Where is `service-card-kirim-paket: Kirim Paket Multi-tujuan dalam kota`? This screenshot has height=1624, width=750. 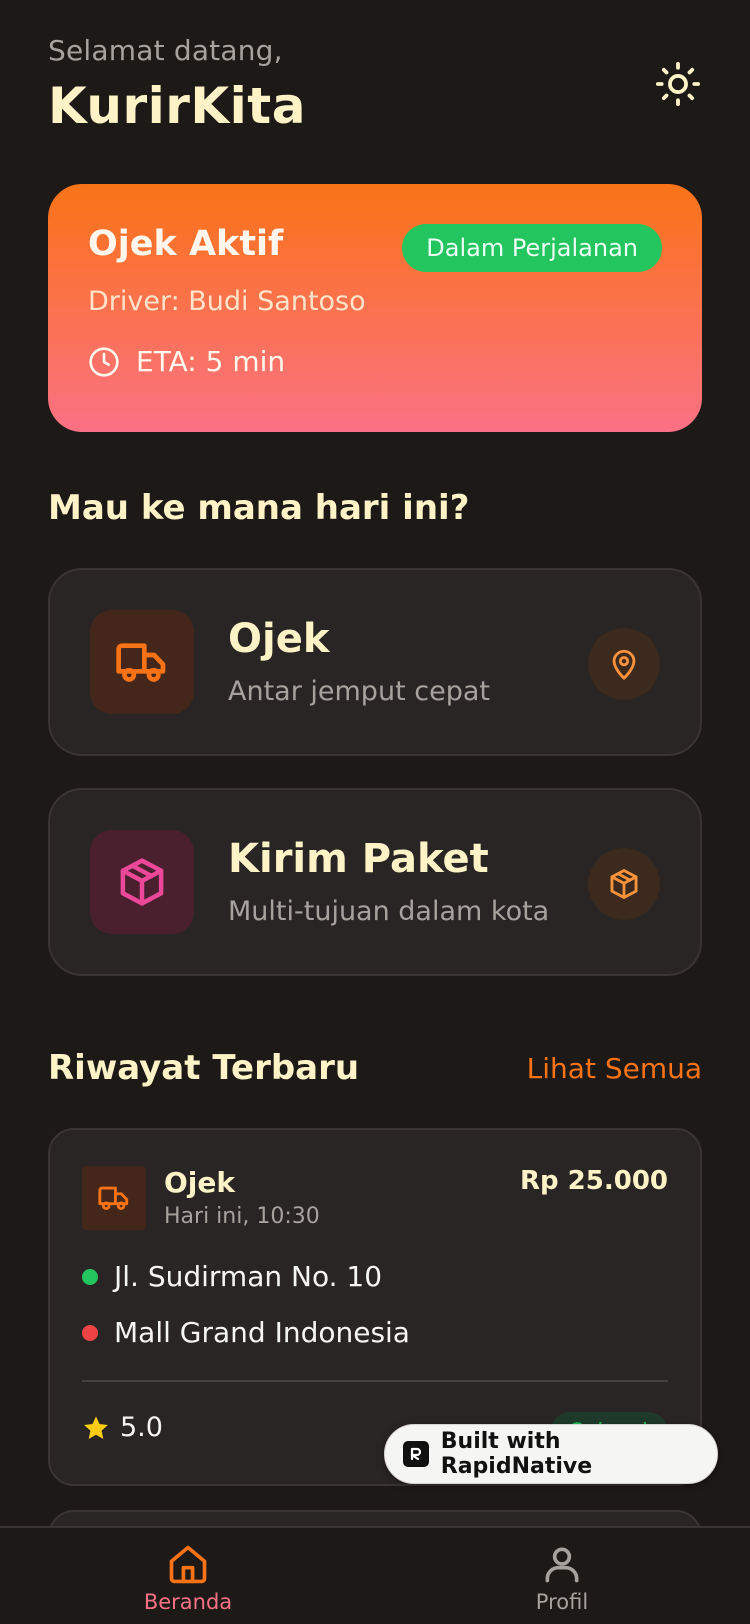
service-card-kirim-paket: Kirim Paket Multi-tujuan dalam kota is located at coordinates (375, 882).